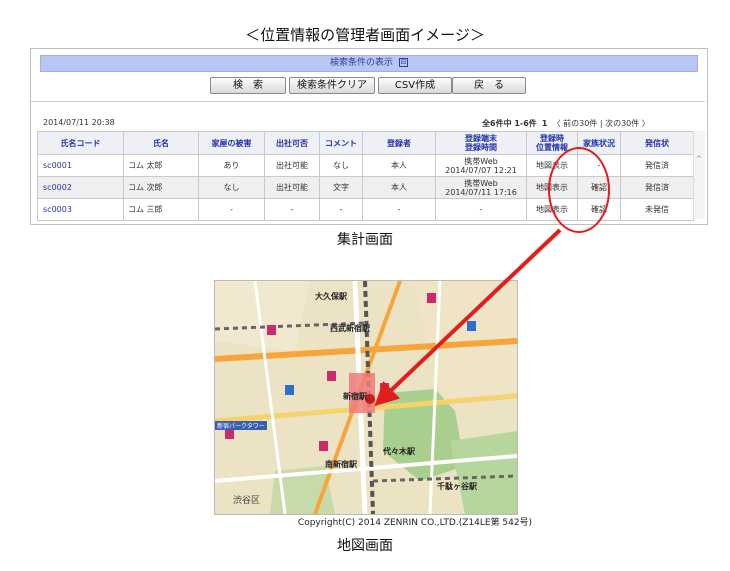 Image resolution: width=730 pixels, height=571 pixels. What do you see at coordinates (699, 175) in the screenshot?
I see `table-scrollbar: ^` at bounding box center [699, 175].